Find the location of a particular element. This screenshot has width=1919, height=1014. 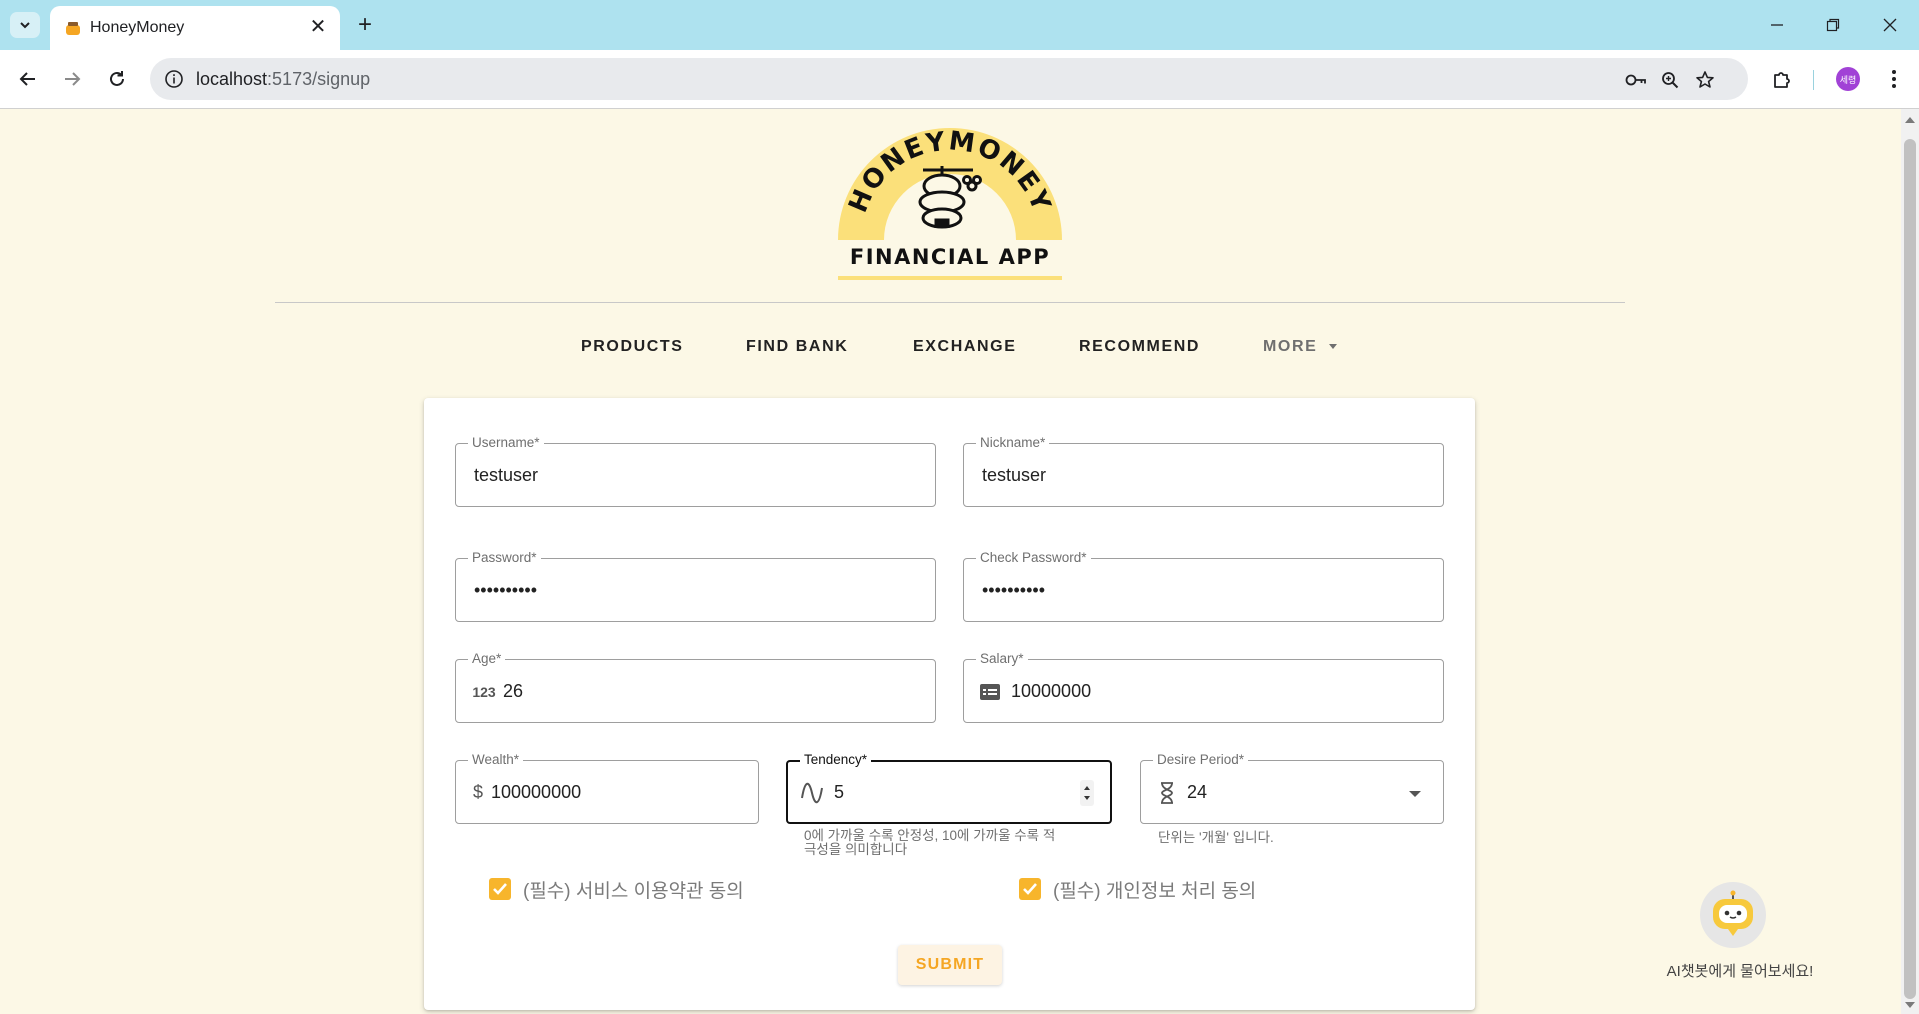

username-label: Username* is located at coordinates (506, 443).